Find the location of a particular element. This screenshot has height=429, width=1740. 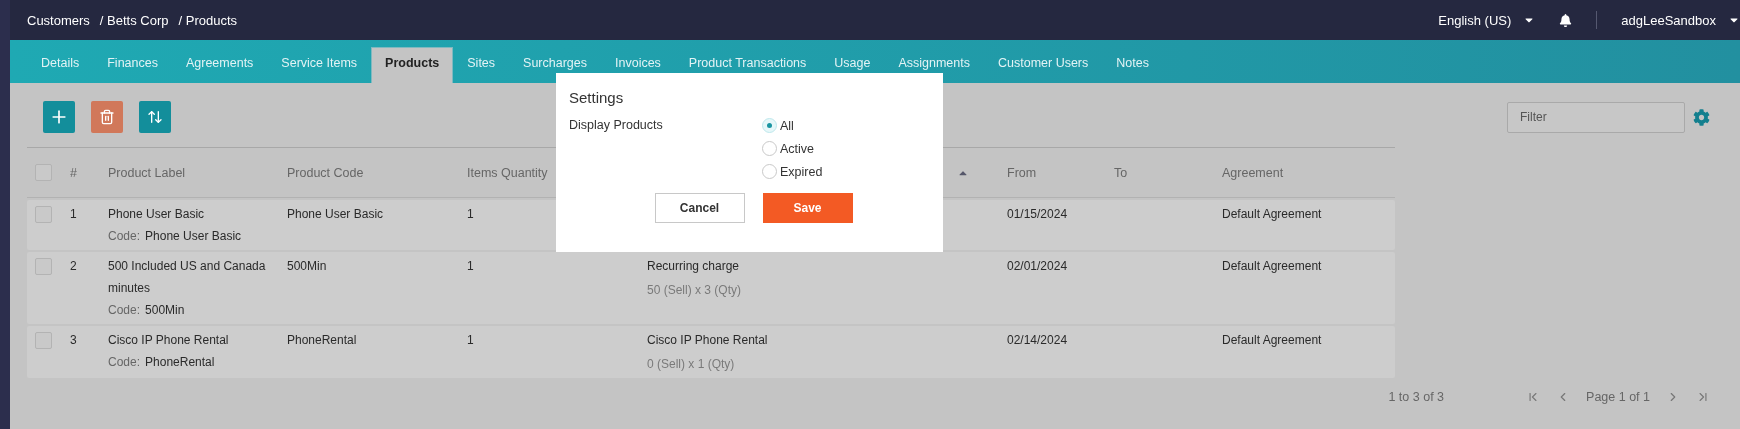

tab: Products is located at coordinates (412, 65).